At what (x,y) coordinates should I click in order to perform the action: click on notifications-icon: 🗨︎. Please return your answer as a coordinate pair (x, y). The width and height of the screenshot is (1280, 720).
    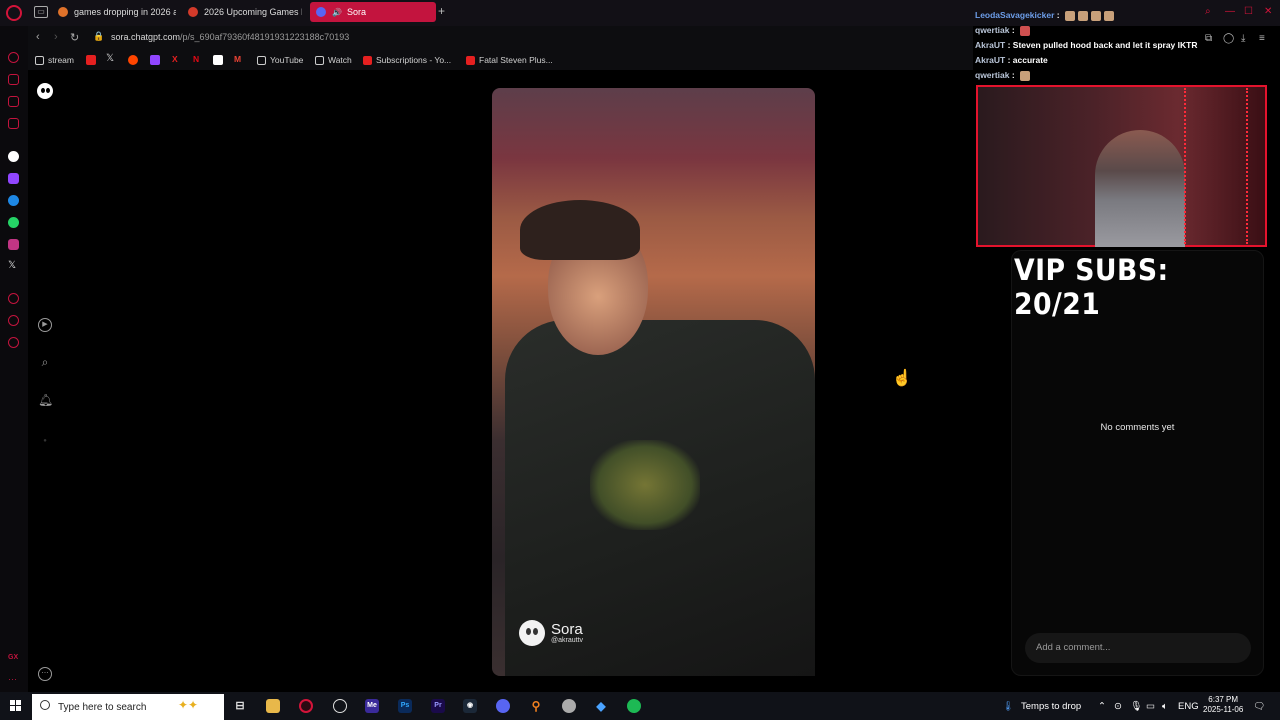
    Looking at the image, I should click on (1259, 706).